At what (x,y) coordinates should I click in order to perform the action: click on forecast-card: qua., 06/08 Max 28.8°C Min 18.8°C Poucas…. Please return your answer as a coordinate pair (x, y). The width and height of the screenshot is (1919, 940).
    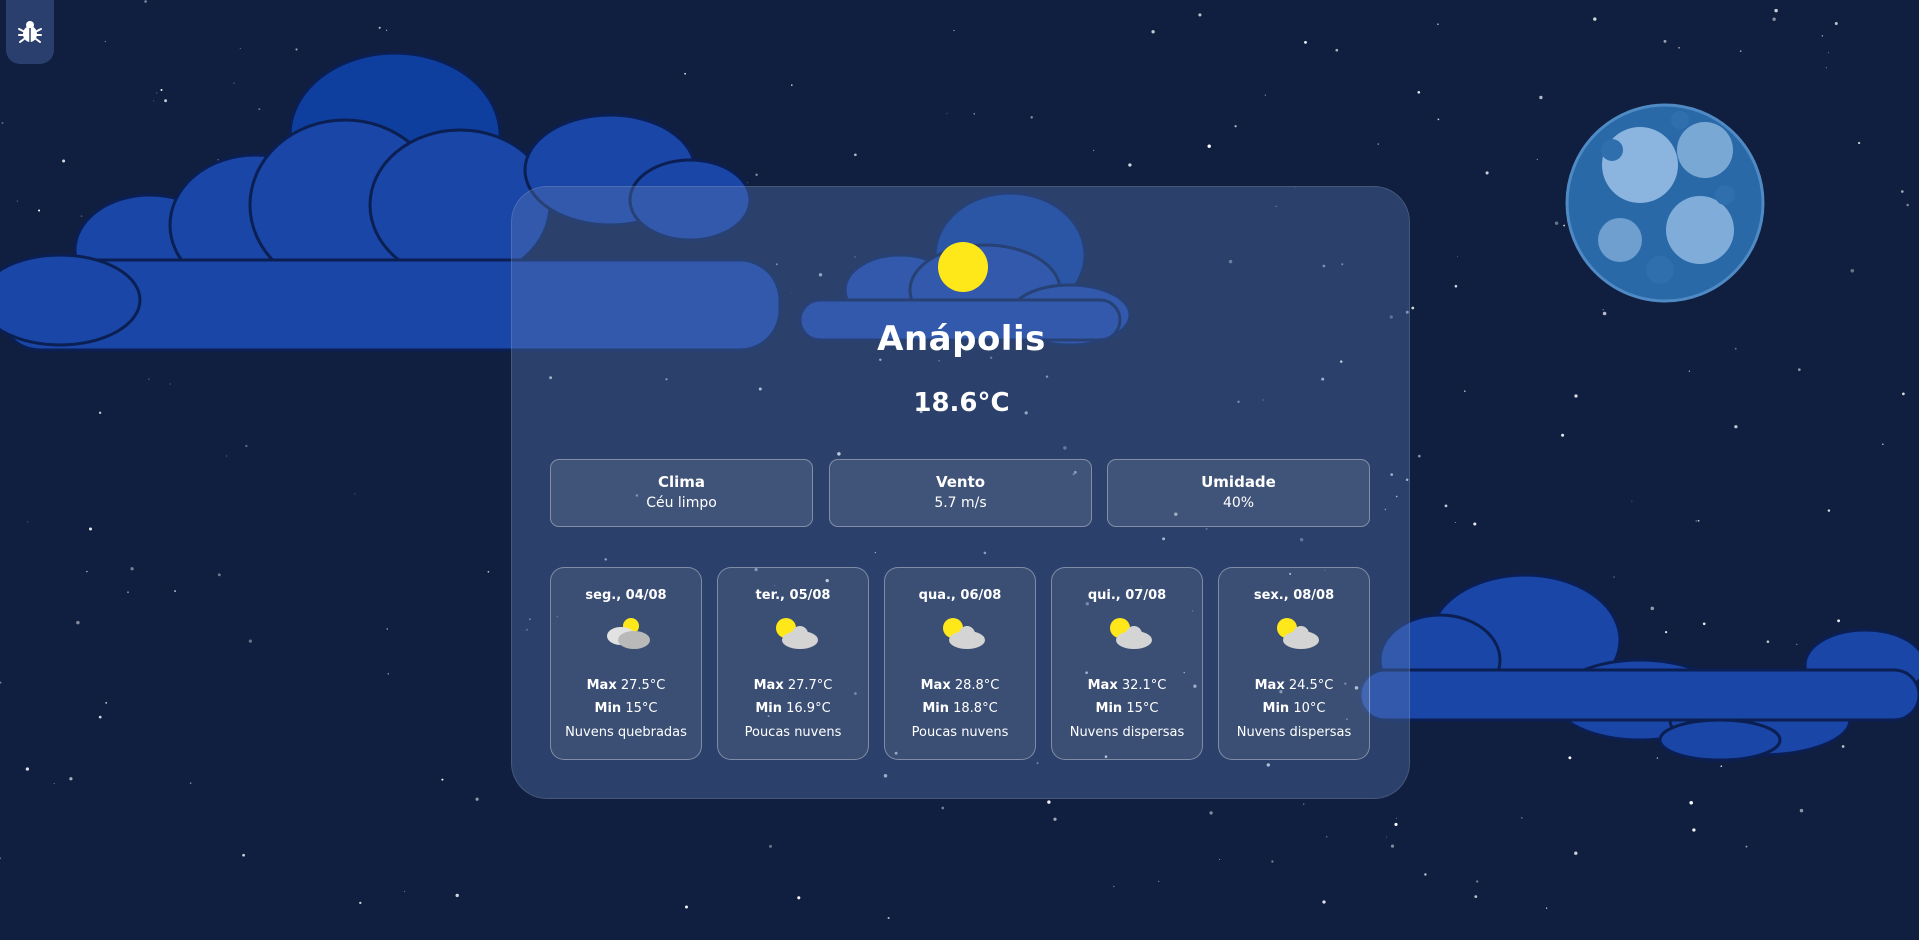
    Looking at the image, I should click on (960, 663).